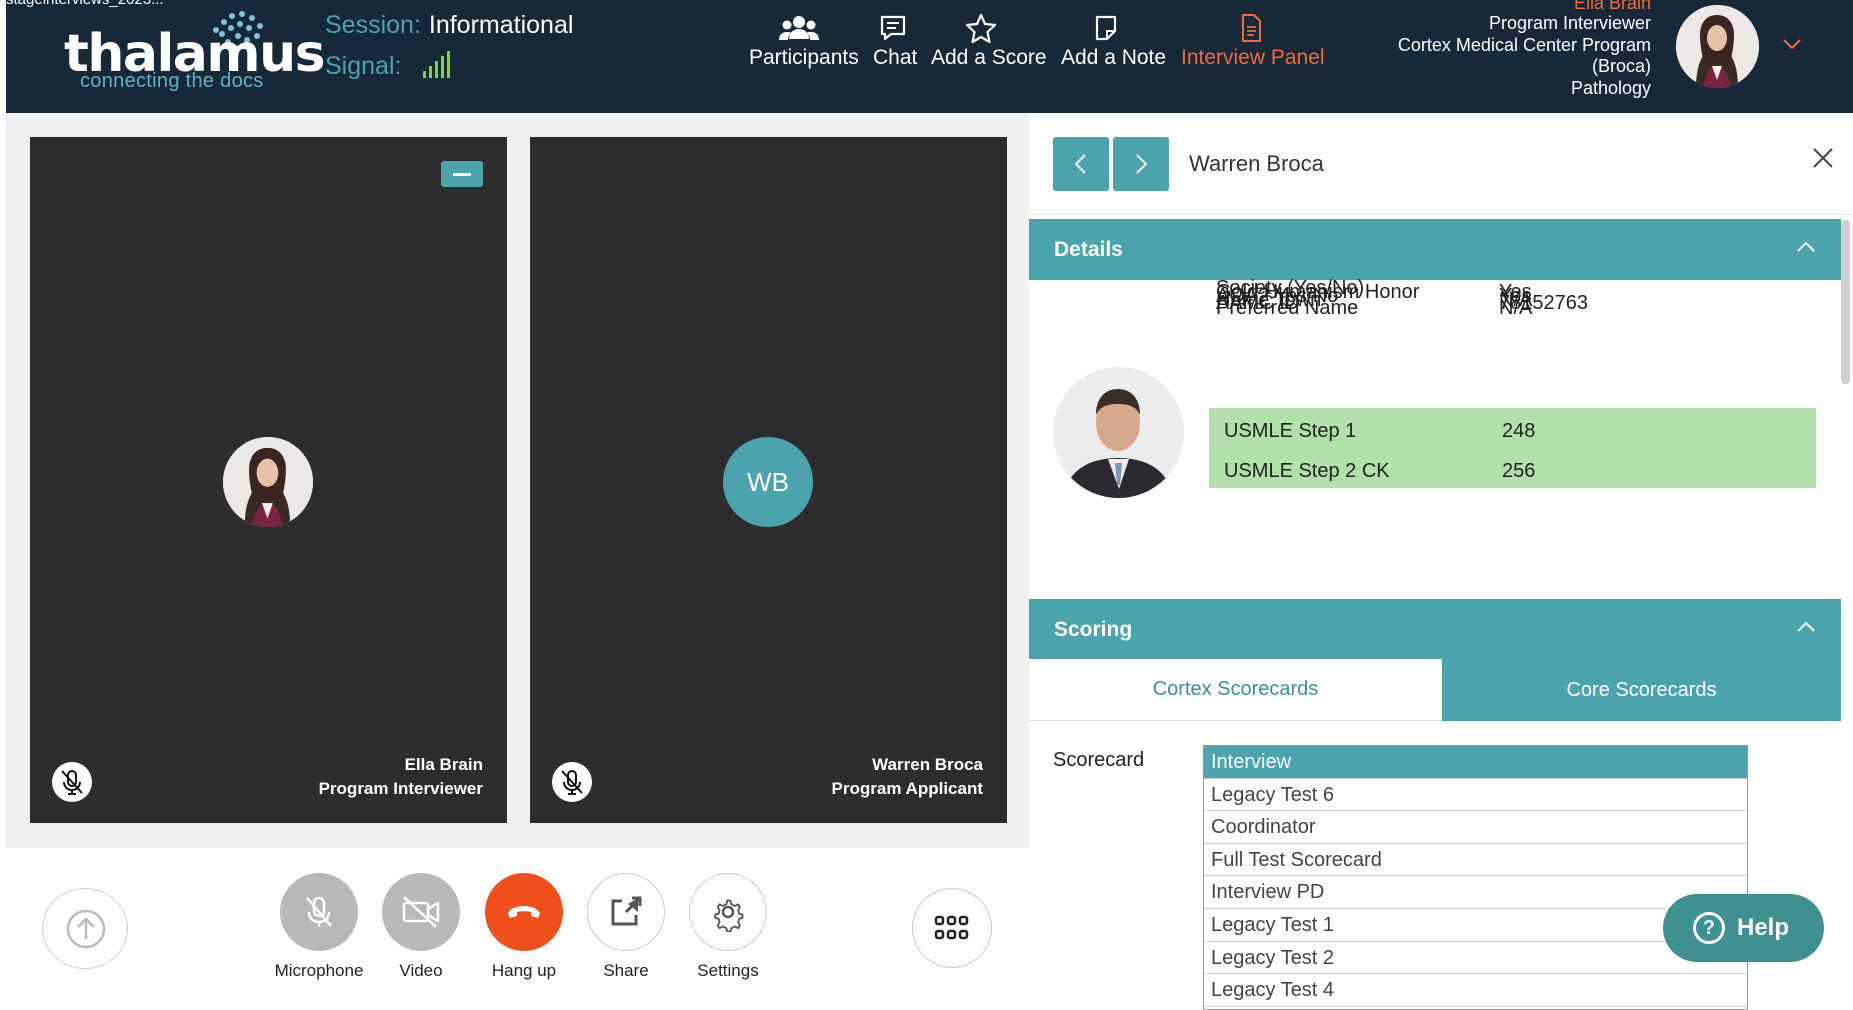  Describe the element at coordinates (1845, 302) in the screenshot. I see `panel-scrollbar` at that location.